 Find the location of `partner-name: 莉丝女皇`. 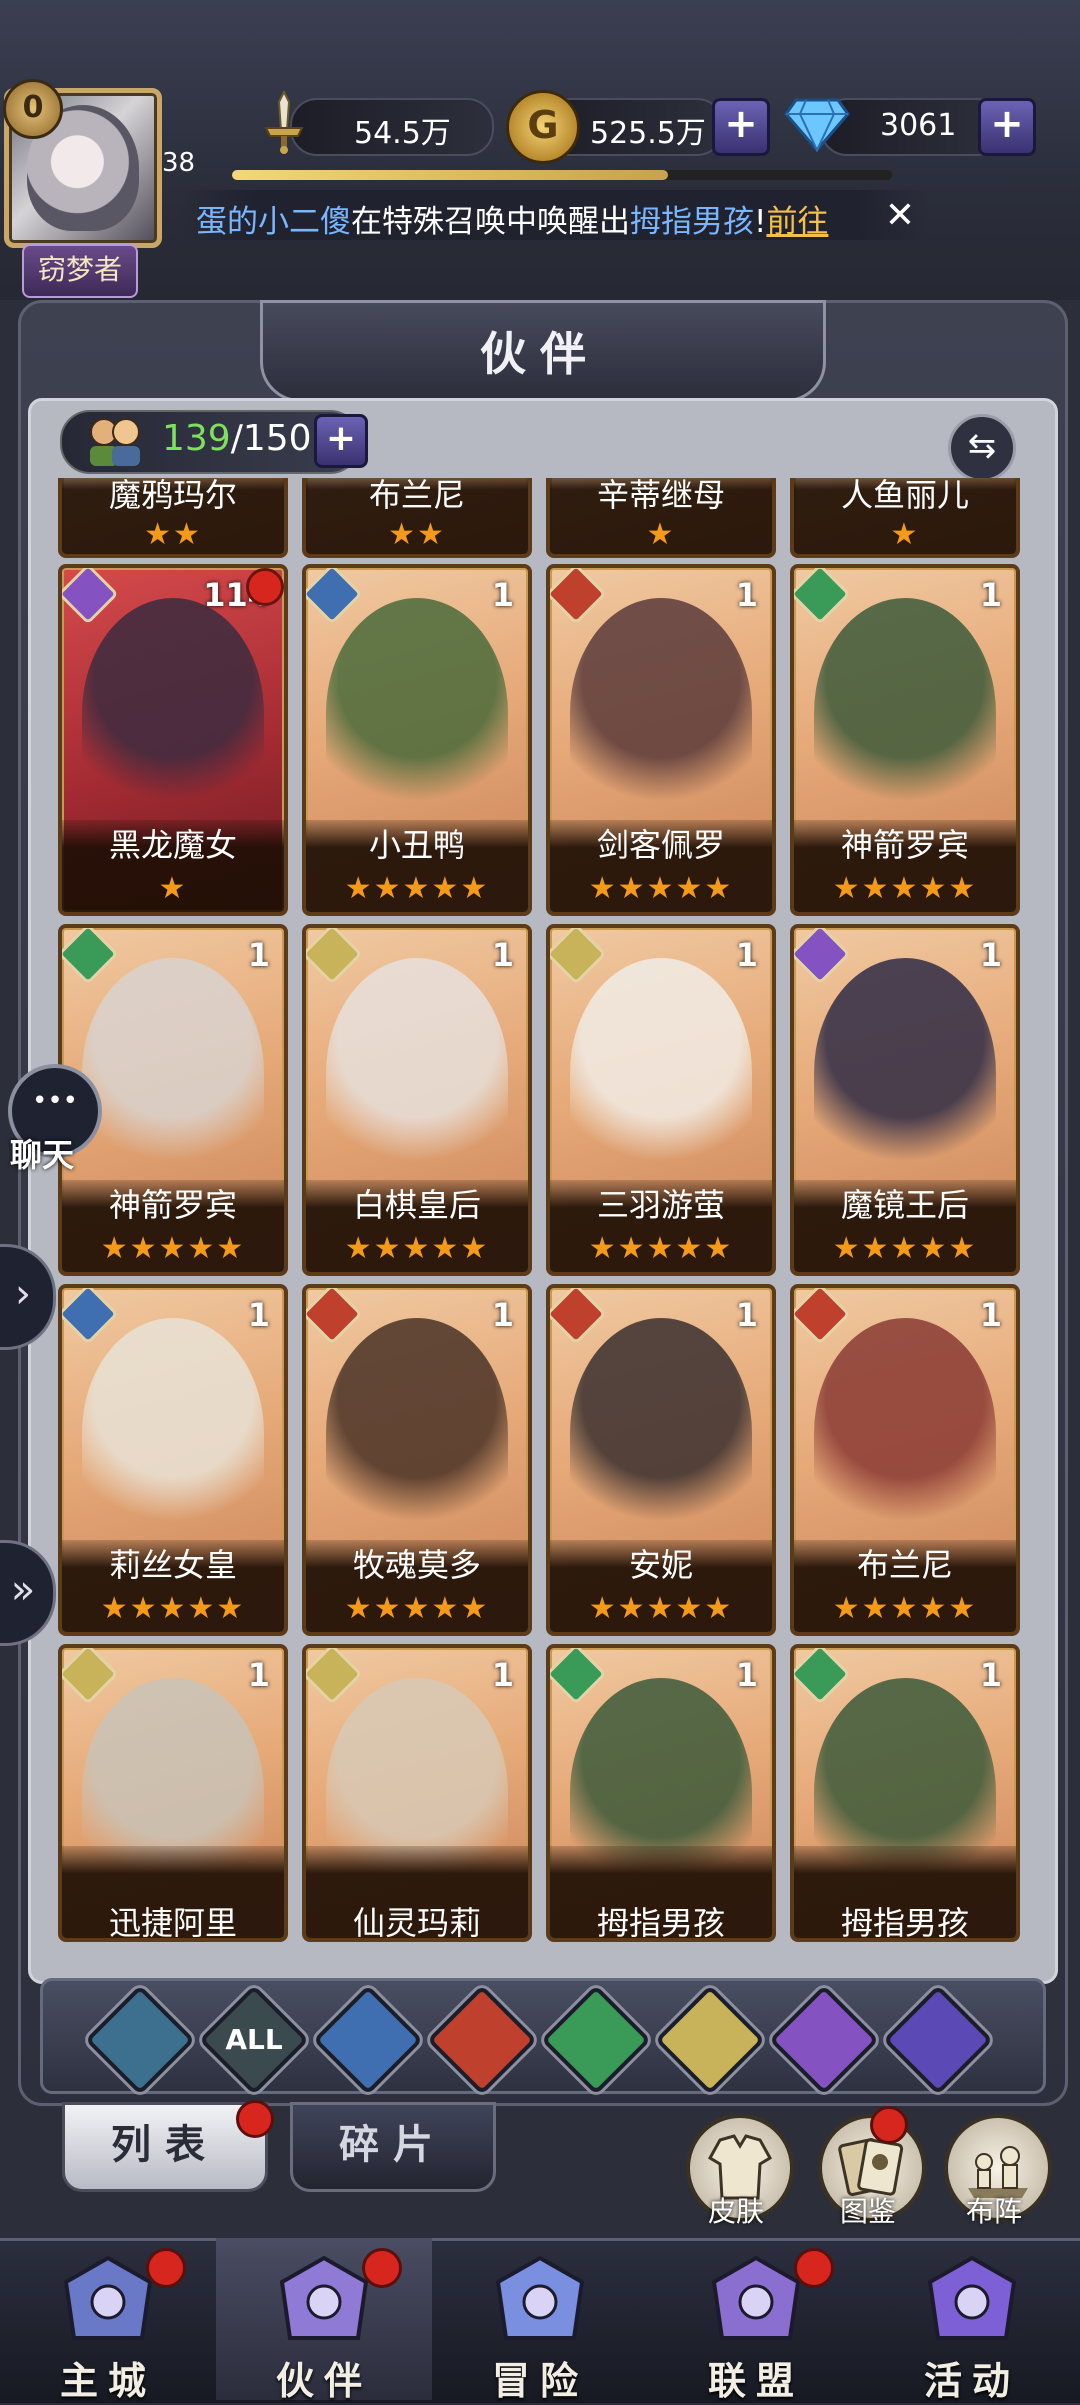

partner-name: 莉丝女皇 is located at coordinates (172, 1565).